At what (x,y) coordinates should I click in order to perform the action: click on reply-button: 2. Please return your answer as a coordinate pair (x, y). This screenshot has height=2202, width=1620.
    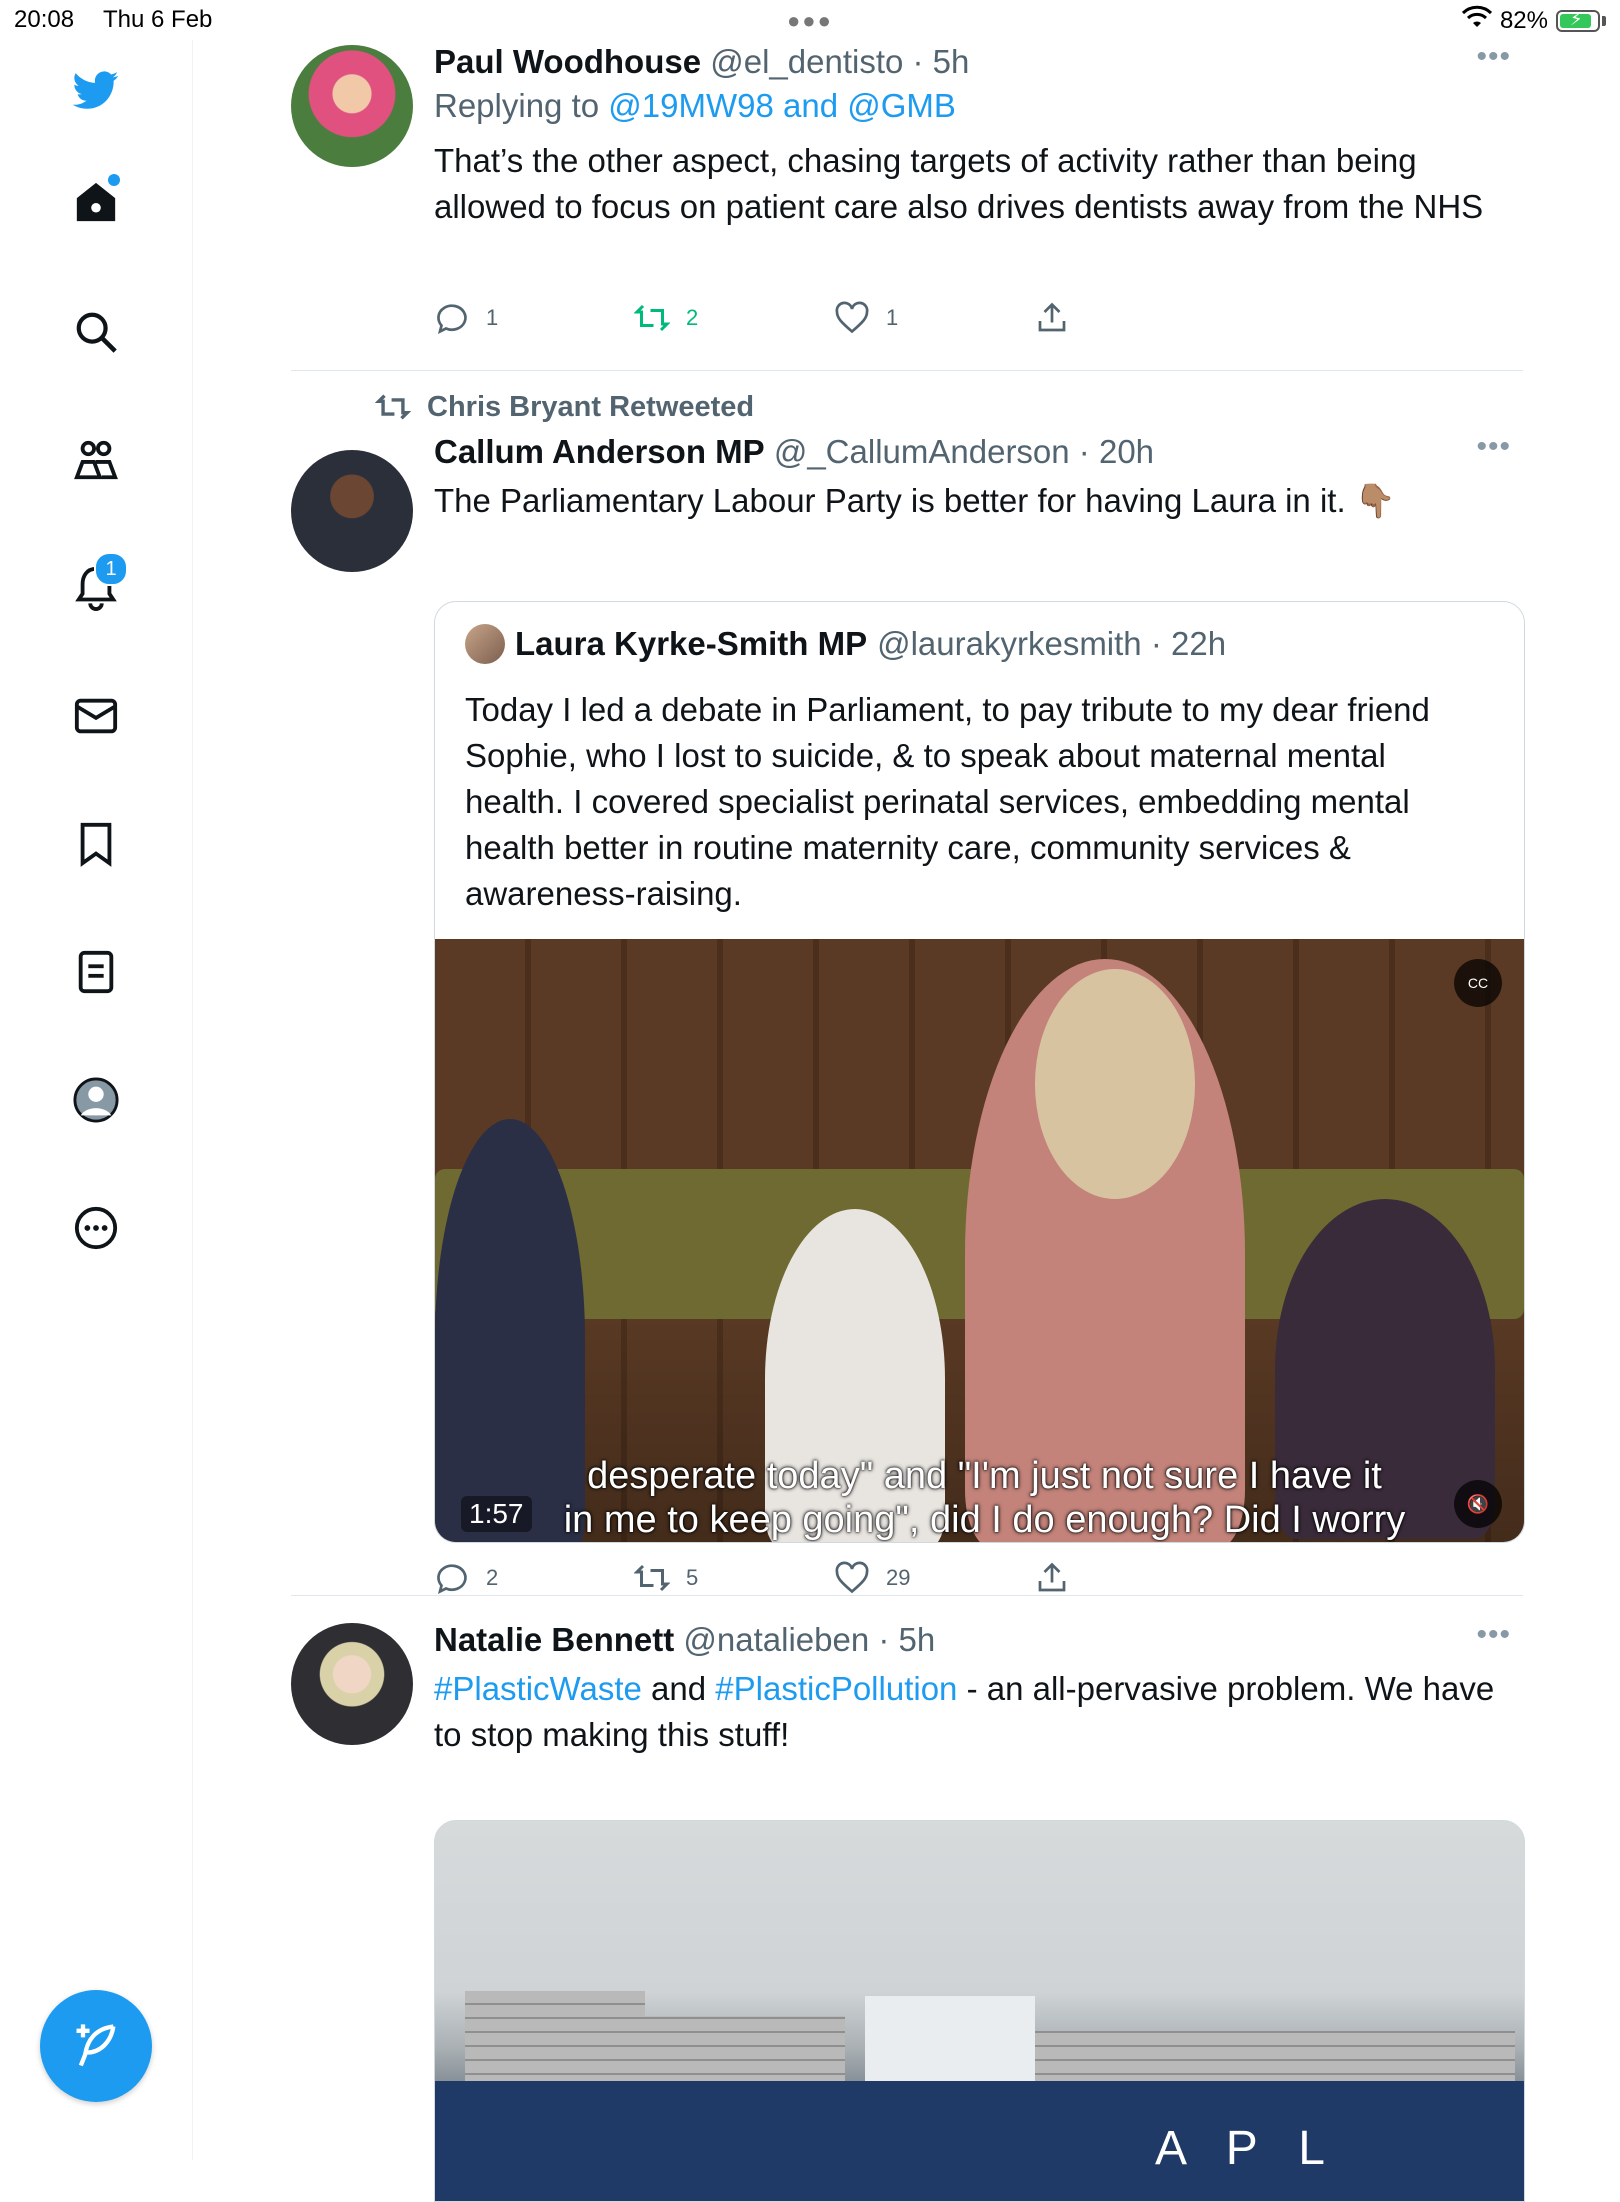
    Looking at the image, I should click on (534, 1578).